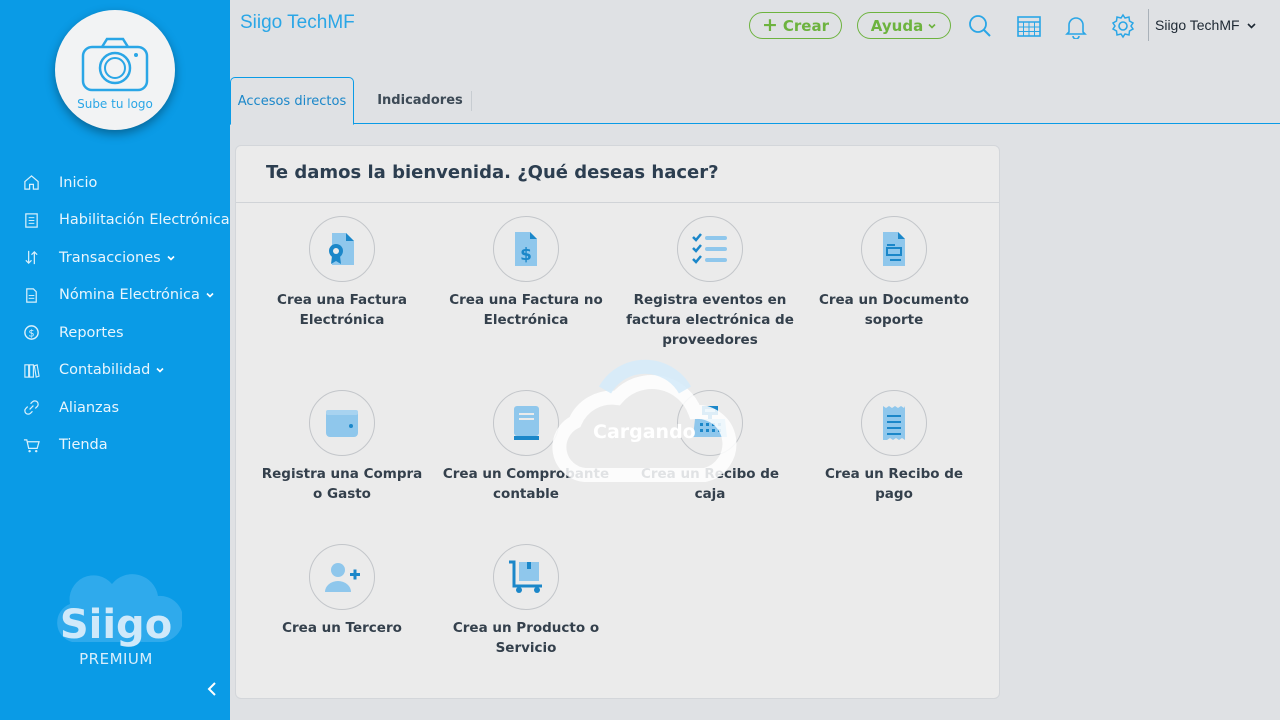  What do you see at coordinates (342, 484) in the screenshot?
I see `action-label: Registra una Compra o Gasto` at bounding box center [342, 484].